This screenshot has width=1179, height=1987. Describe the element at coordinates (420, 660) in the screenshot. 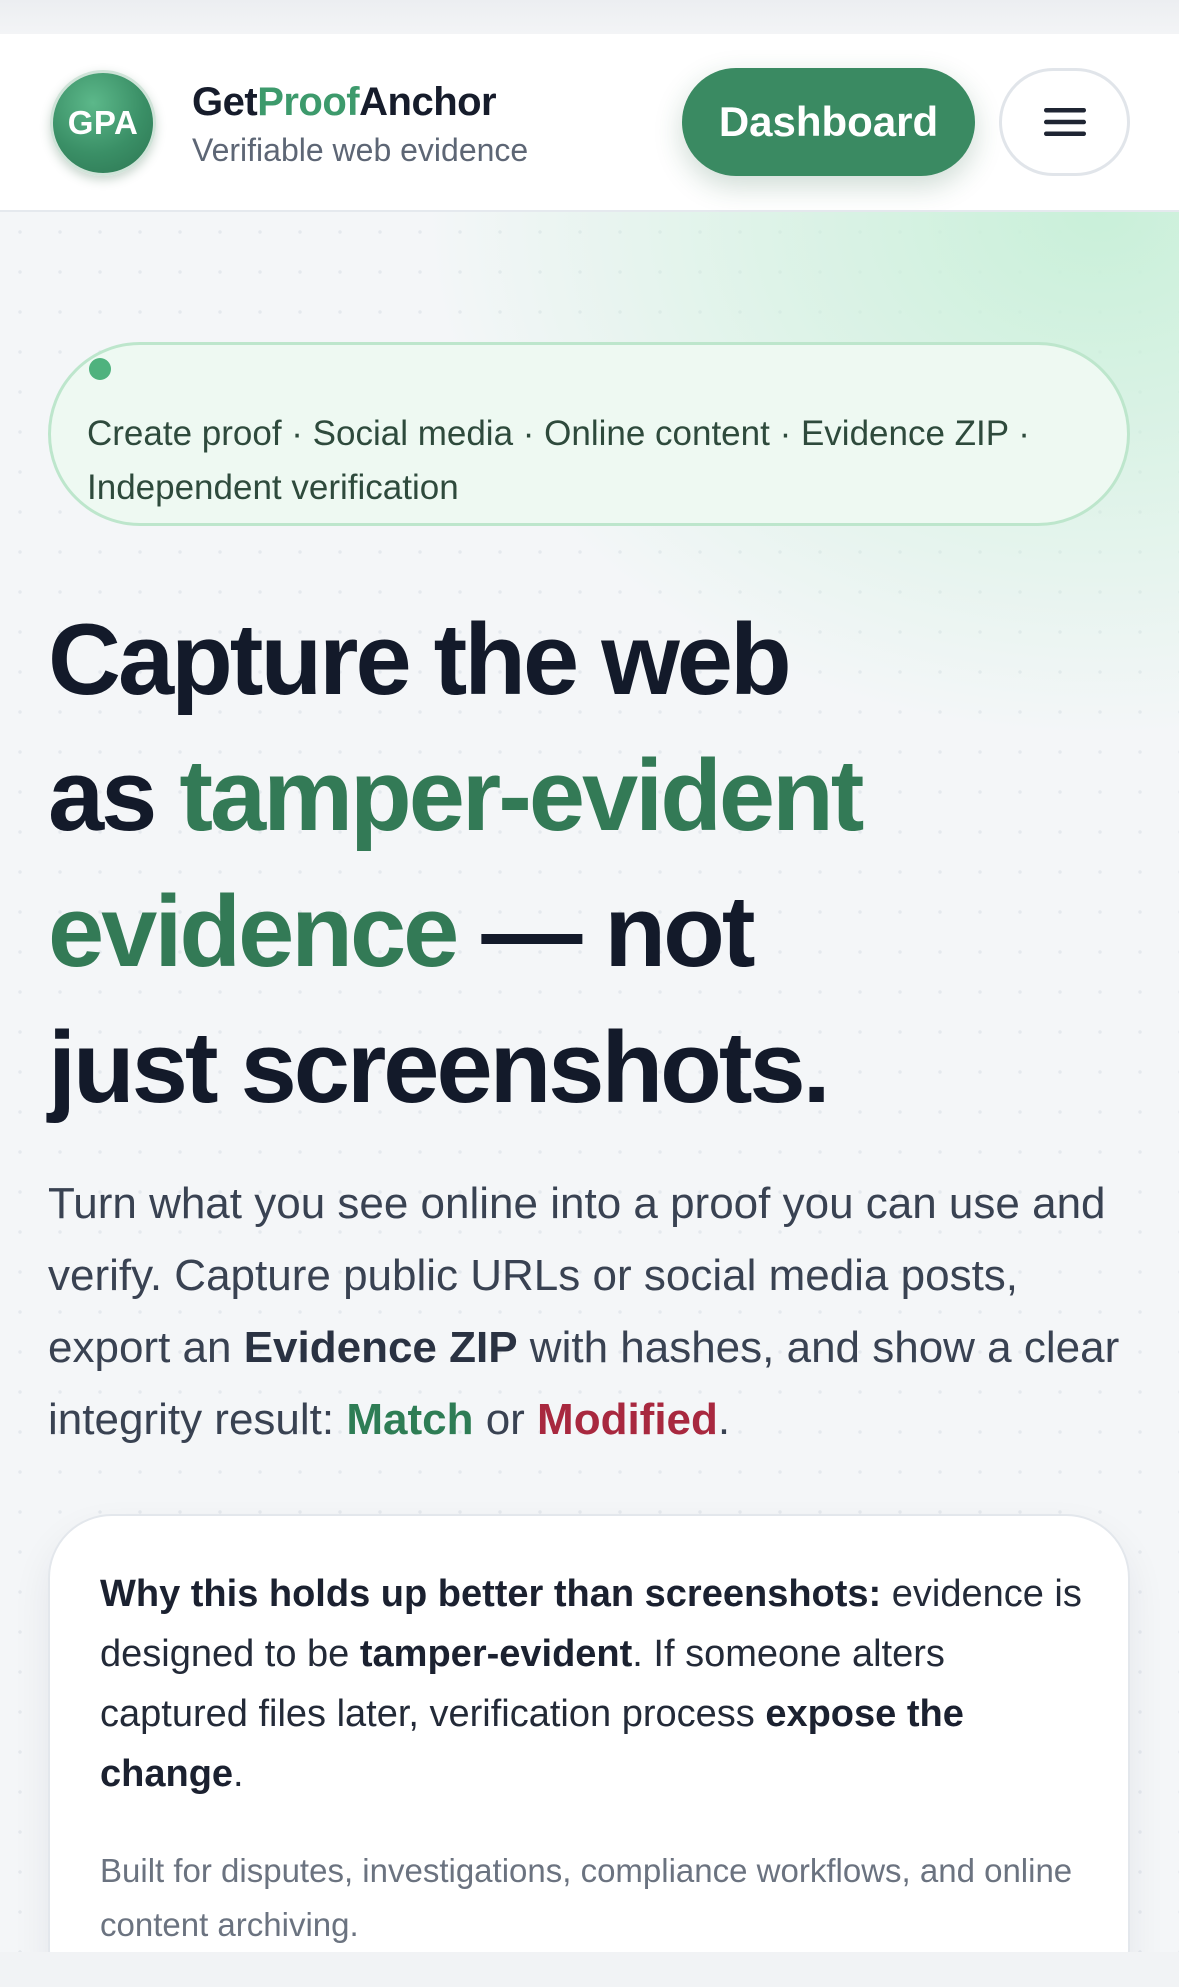

I see `headline-line-1: Capture the web` at that location.